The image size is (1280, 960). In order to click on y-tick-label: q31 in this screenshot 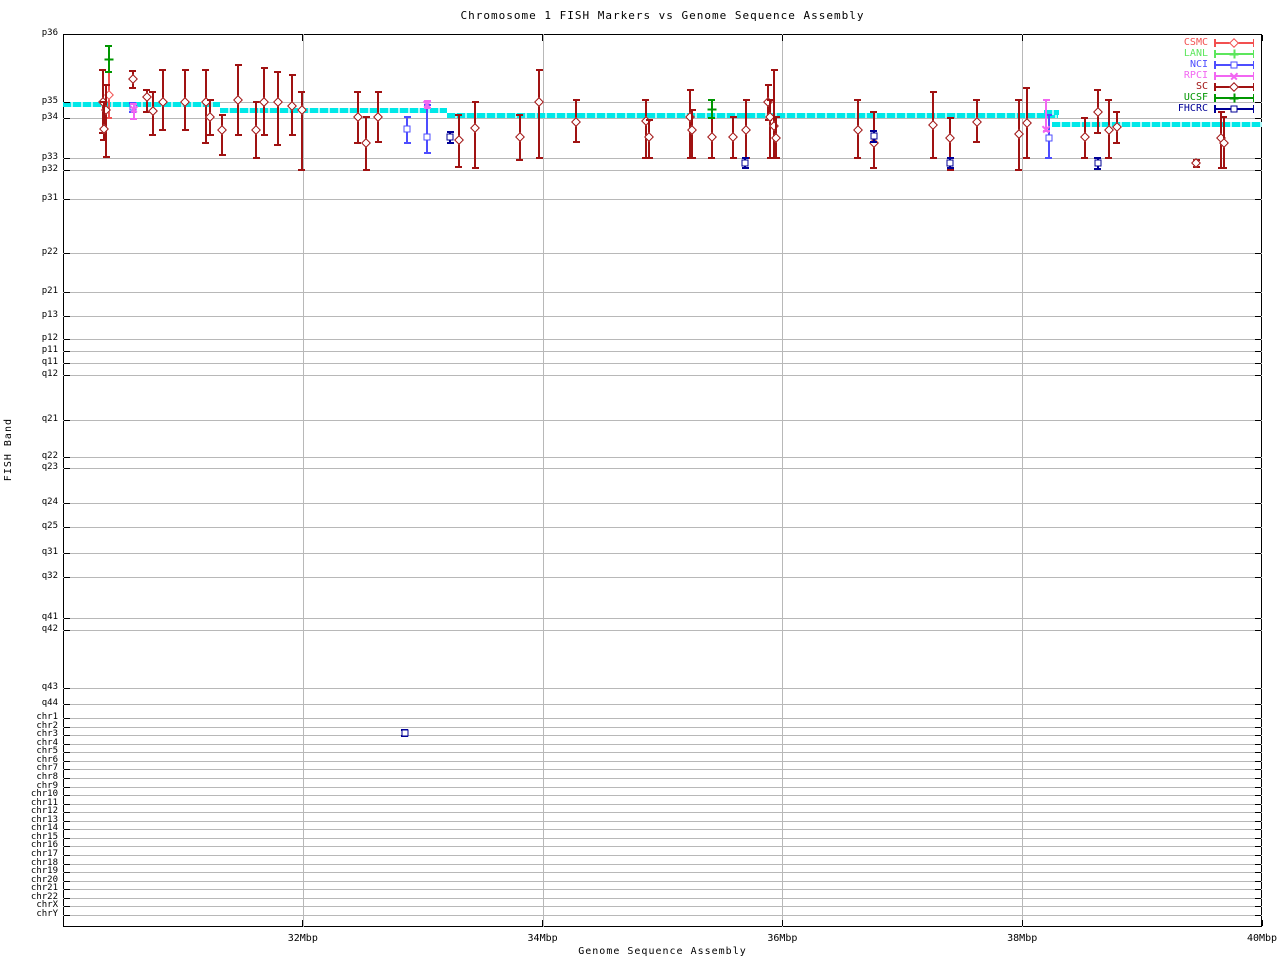, I will do `click(49, 552)`.